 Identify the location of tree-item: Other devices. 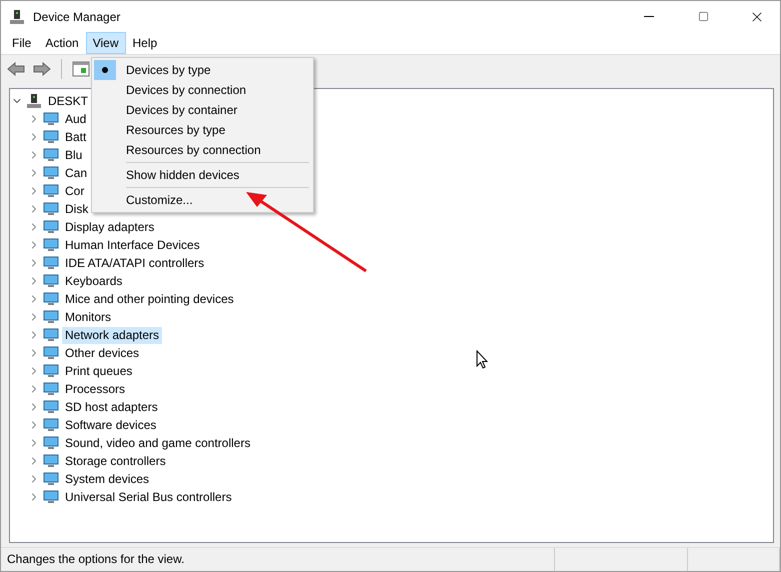
(102, 353).